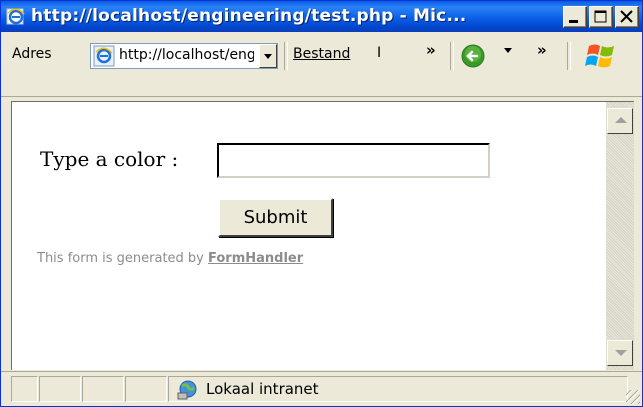 The height and width of the screenshot is (407, 643). I want to click on credit-prefix: This form is generated by, so click(123, 258).